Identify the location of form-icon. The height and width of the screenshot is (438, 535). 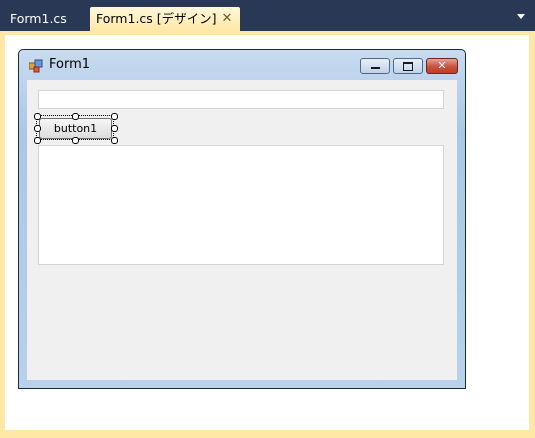
(36, 66).